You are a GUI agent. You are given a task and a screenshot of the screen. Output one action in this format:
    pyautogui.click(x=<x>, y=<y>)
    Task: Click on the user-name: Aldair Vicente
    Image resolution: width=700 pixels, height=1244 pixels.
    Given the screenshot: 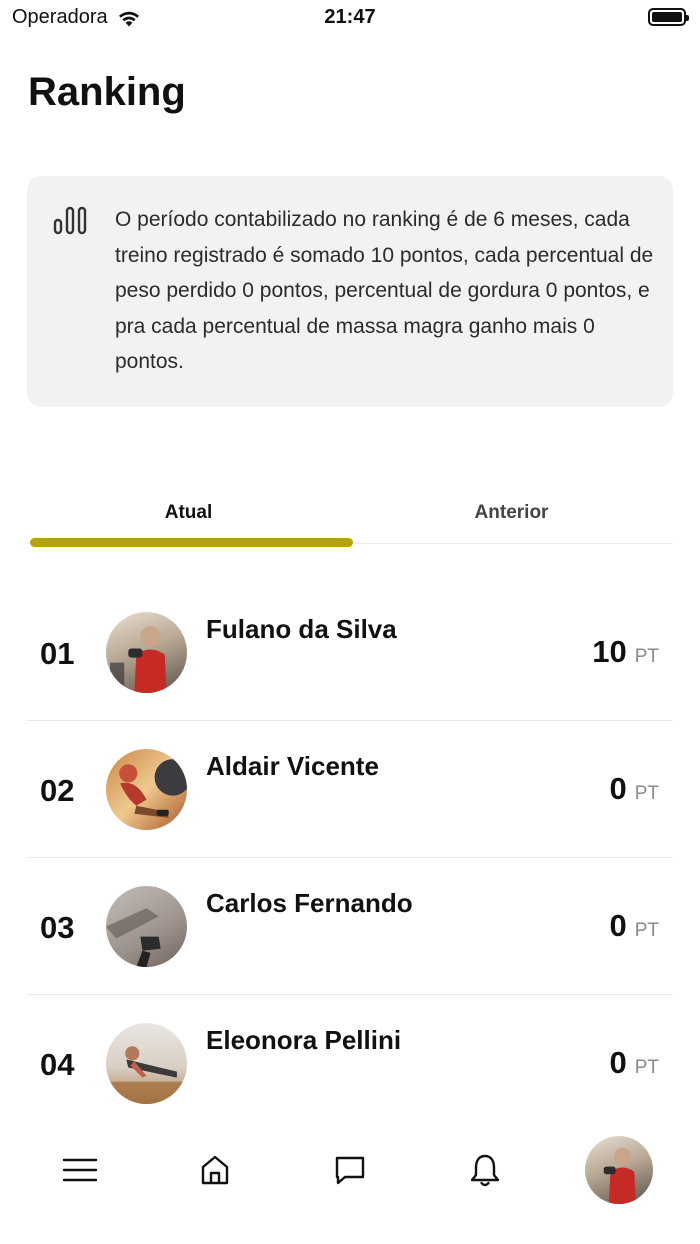 What is the action you would take?
    pyautogui.click(x=292, y=766)
    